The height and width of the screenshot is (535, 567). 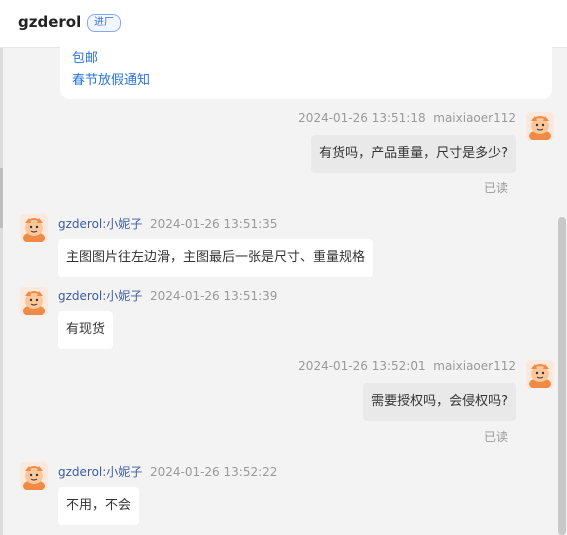 What do you see at coordinates (111, 78) in the screenshot?
I see `link-spring-holiday-notice: 春节放假通知` at bounding box center [111, 78].